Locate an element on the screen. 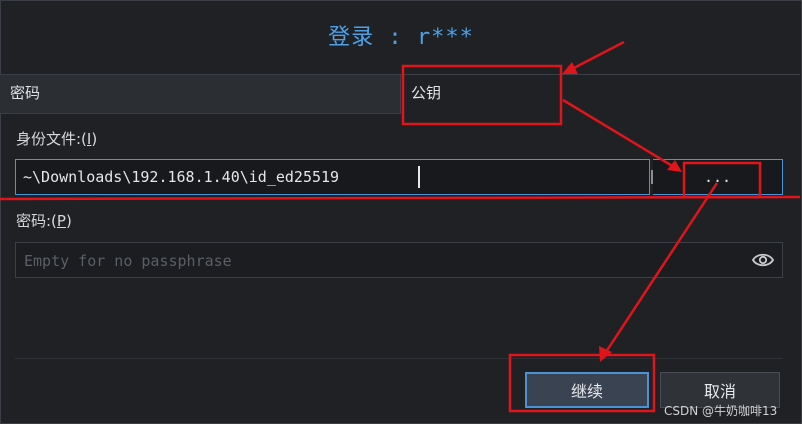  passphrase-field is located at coordinates (399, 260).